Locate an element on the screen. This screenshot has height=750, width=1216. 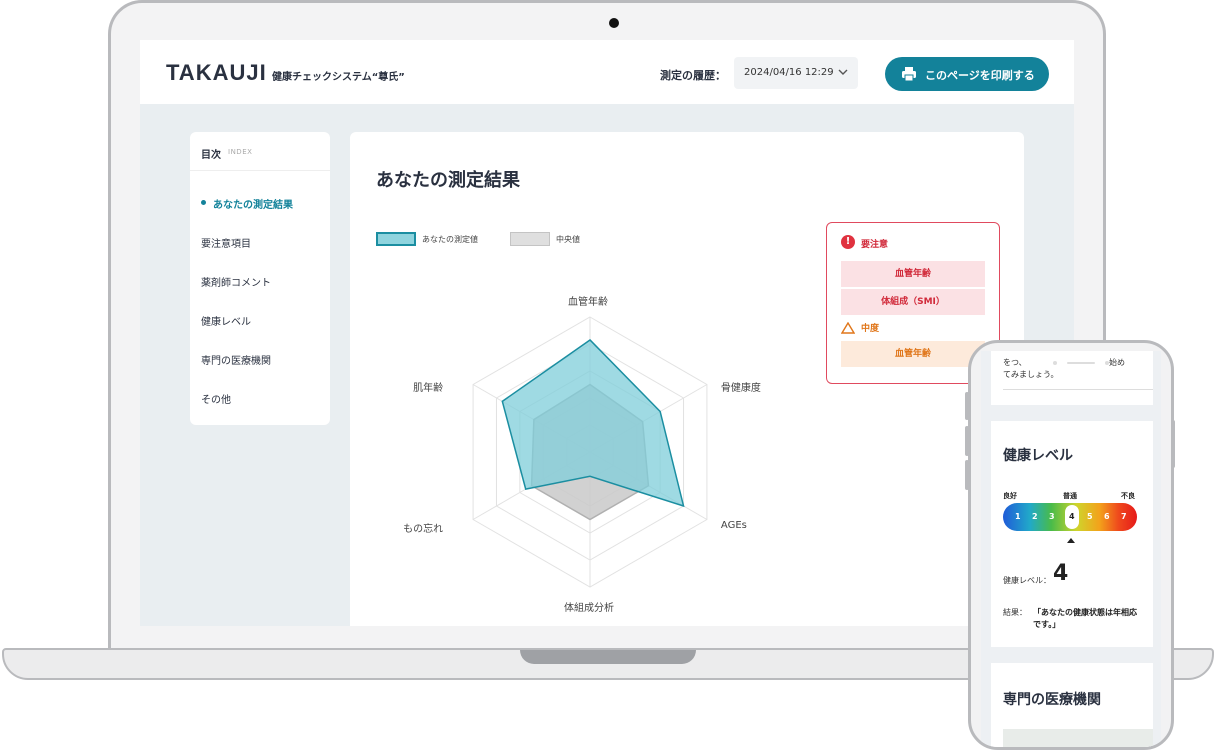
history-select: 2024/04/16 12:29 is located at coordinates (796, 73).